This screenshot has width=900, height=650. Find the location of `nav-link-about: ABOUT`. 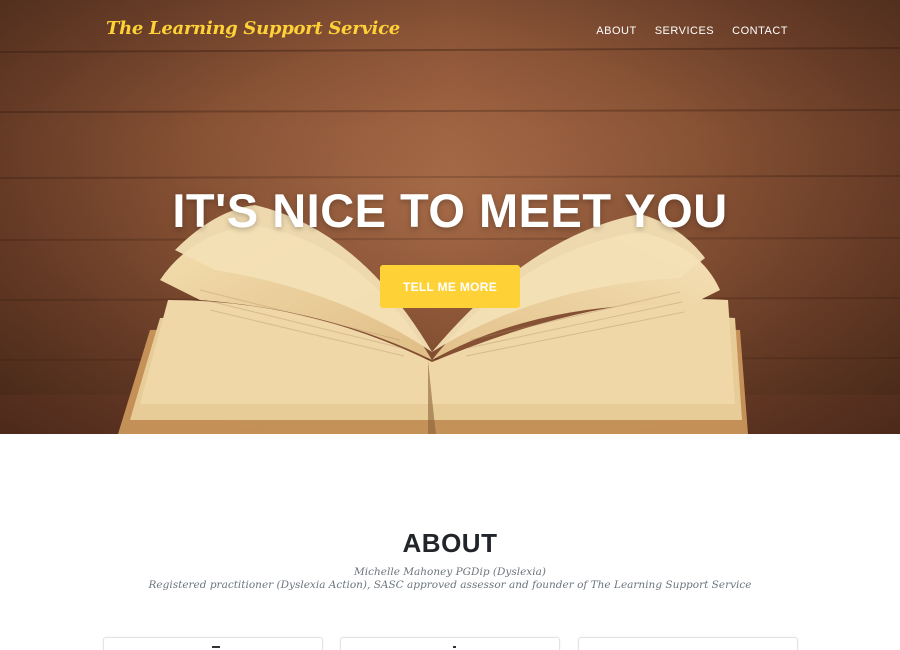

nav-link-about: ABOUT is located at coordinates (616, 31).